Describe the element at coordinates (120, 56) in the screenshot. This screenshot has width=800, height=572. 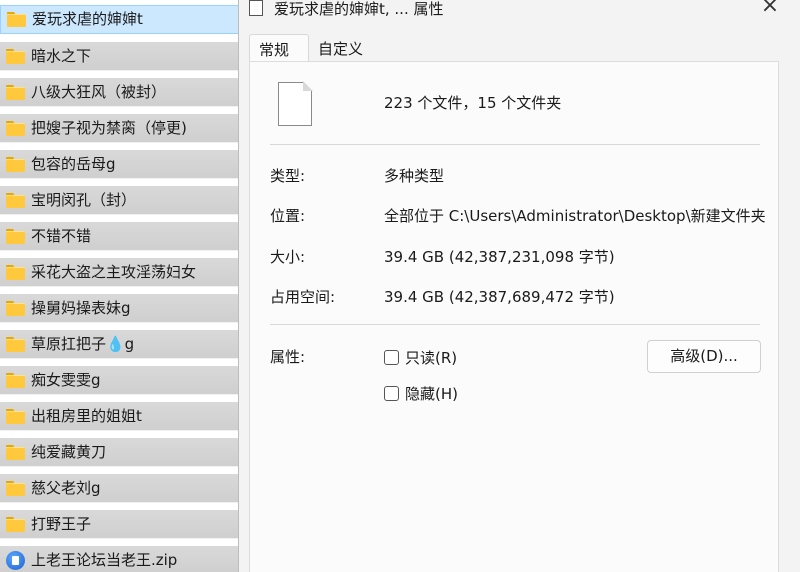
I see `file-list-item: 暗水之下` at that location.